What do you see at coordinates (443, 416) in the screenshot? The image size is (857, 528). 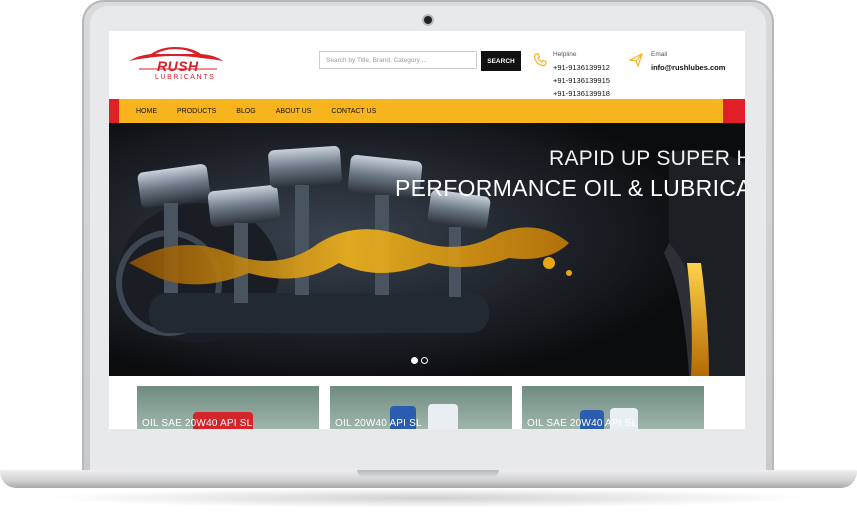 I see `oil-can-image` at bounding box center [443, 416].